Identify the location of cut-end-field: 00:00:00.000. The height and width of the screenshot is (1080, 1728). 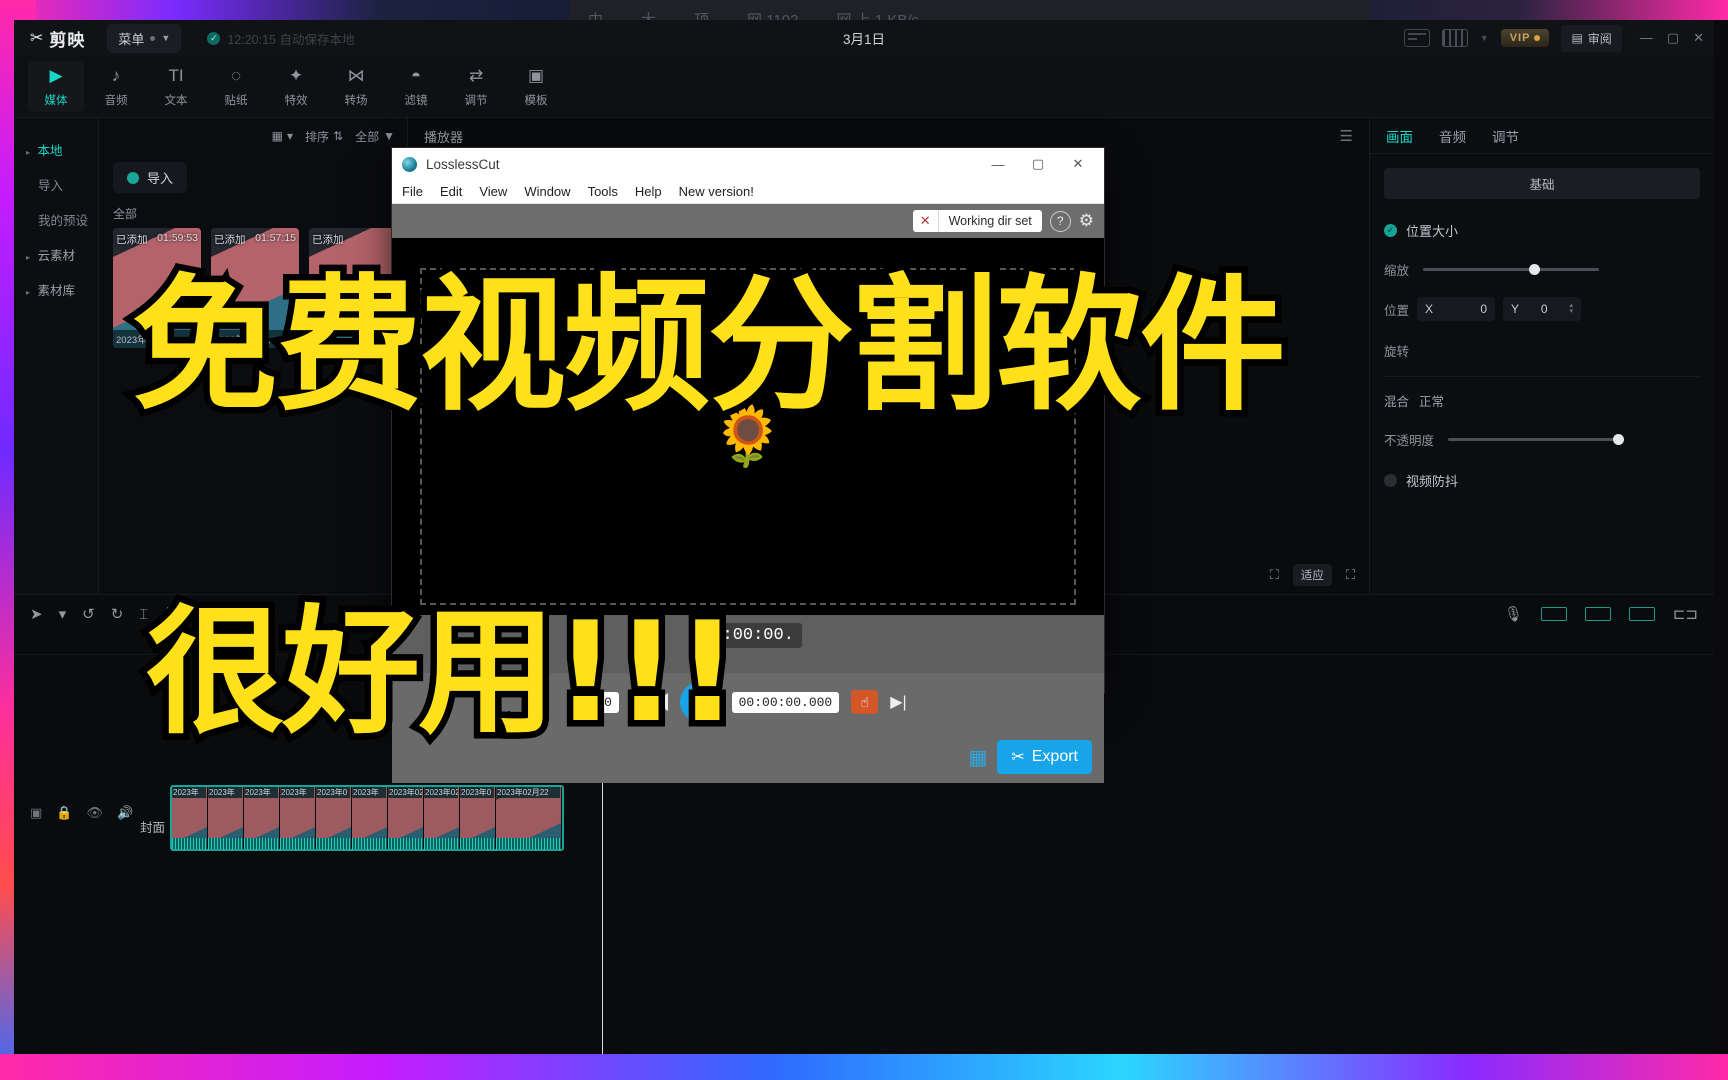
(785, 702).